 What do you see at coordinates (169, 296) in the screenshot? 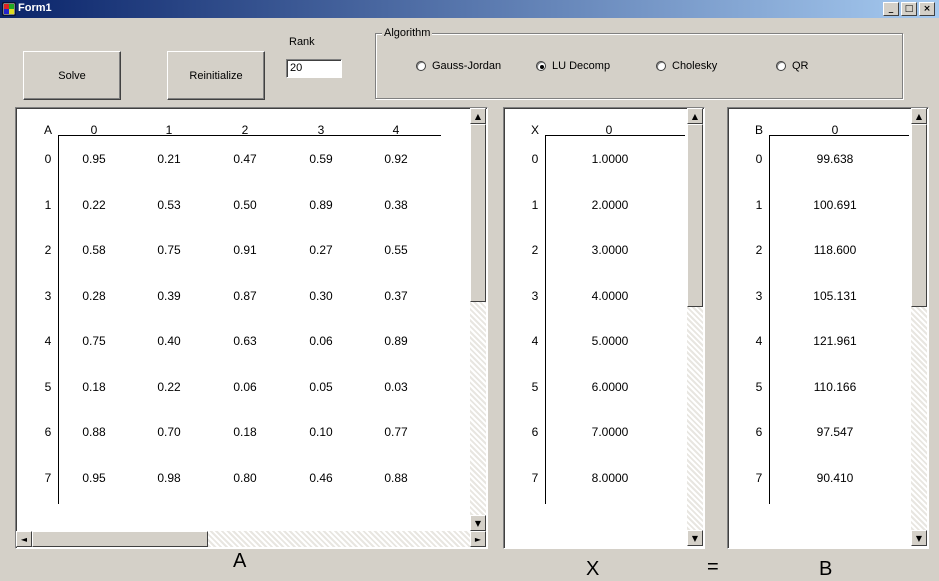
I see `matrix-a-cell: 0.39` at bounding box center [169, 296].